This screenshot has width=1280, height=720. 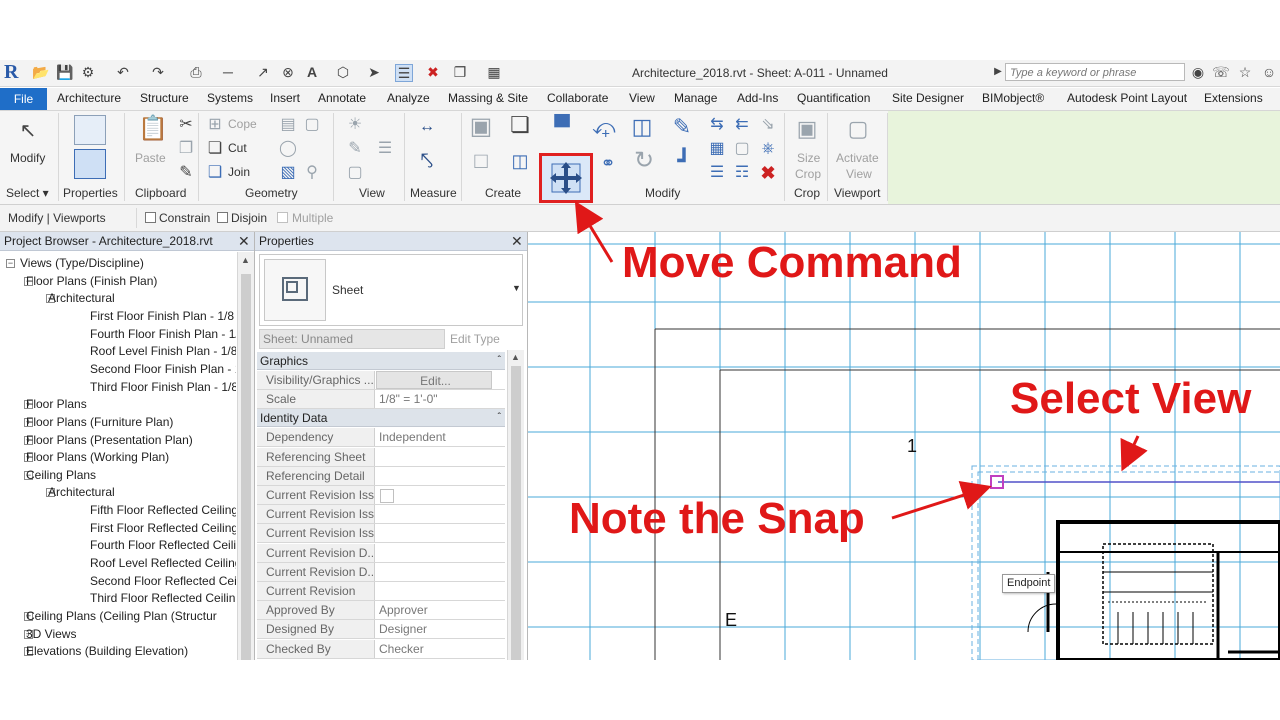 I want to click on select-view-arrow, so click(x=1134, y=453).